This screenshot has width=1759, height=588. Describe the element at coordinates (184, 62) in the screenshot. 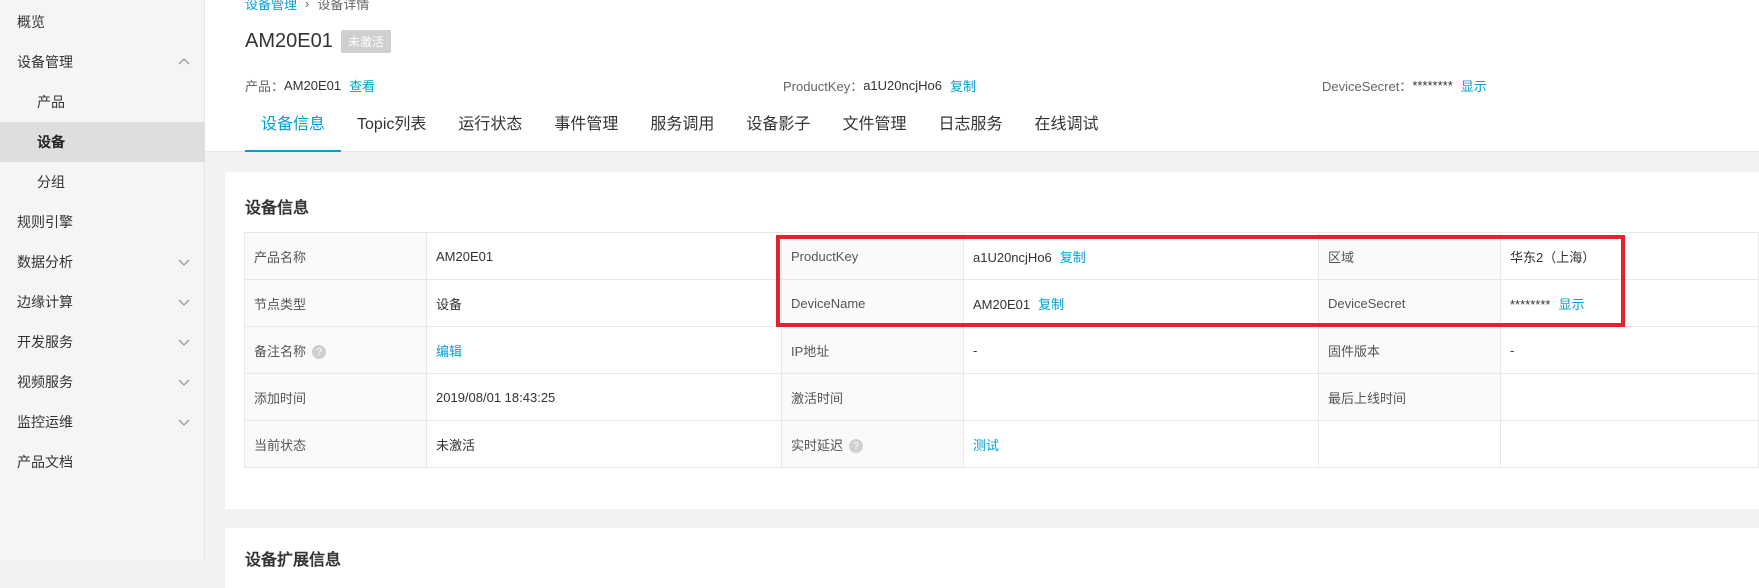

I see `chevron-up-icon` at that location.